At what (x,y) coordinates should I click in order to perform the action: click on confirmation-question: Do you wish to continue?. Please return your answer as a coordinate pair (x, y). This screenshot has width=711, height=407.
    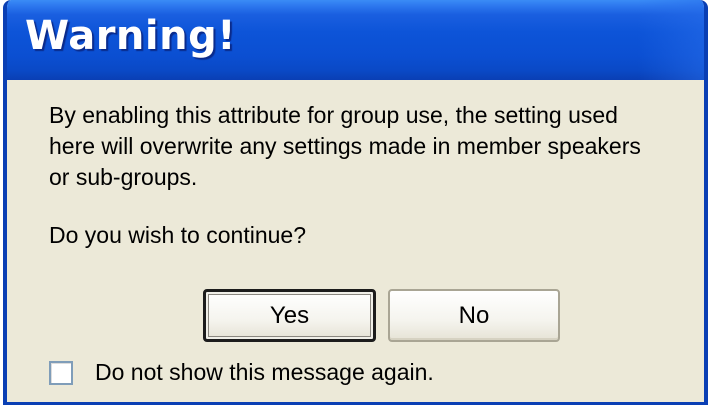
    Looking at the image, I should click on (177, 235).